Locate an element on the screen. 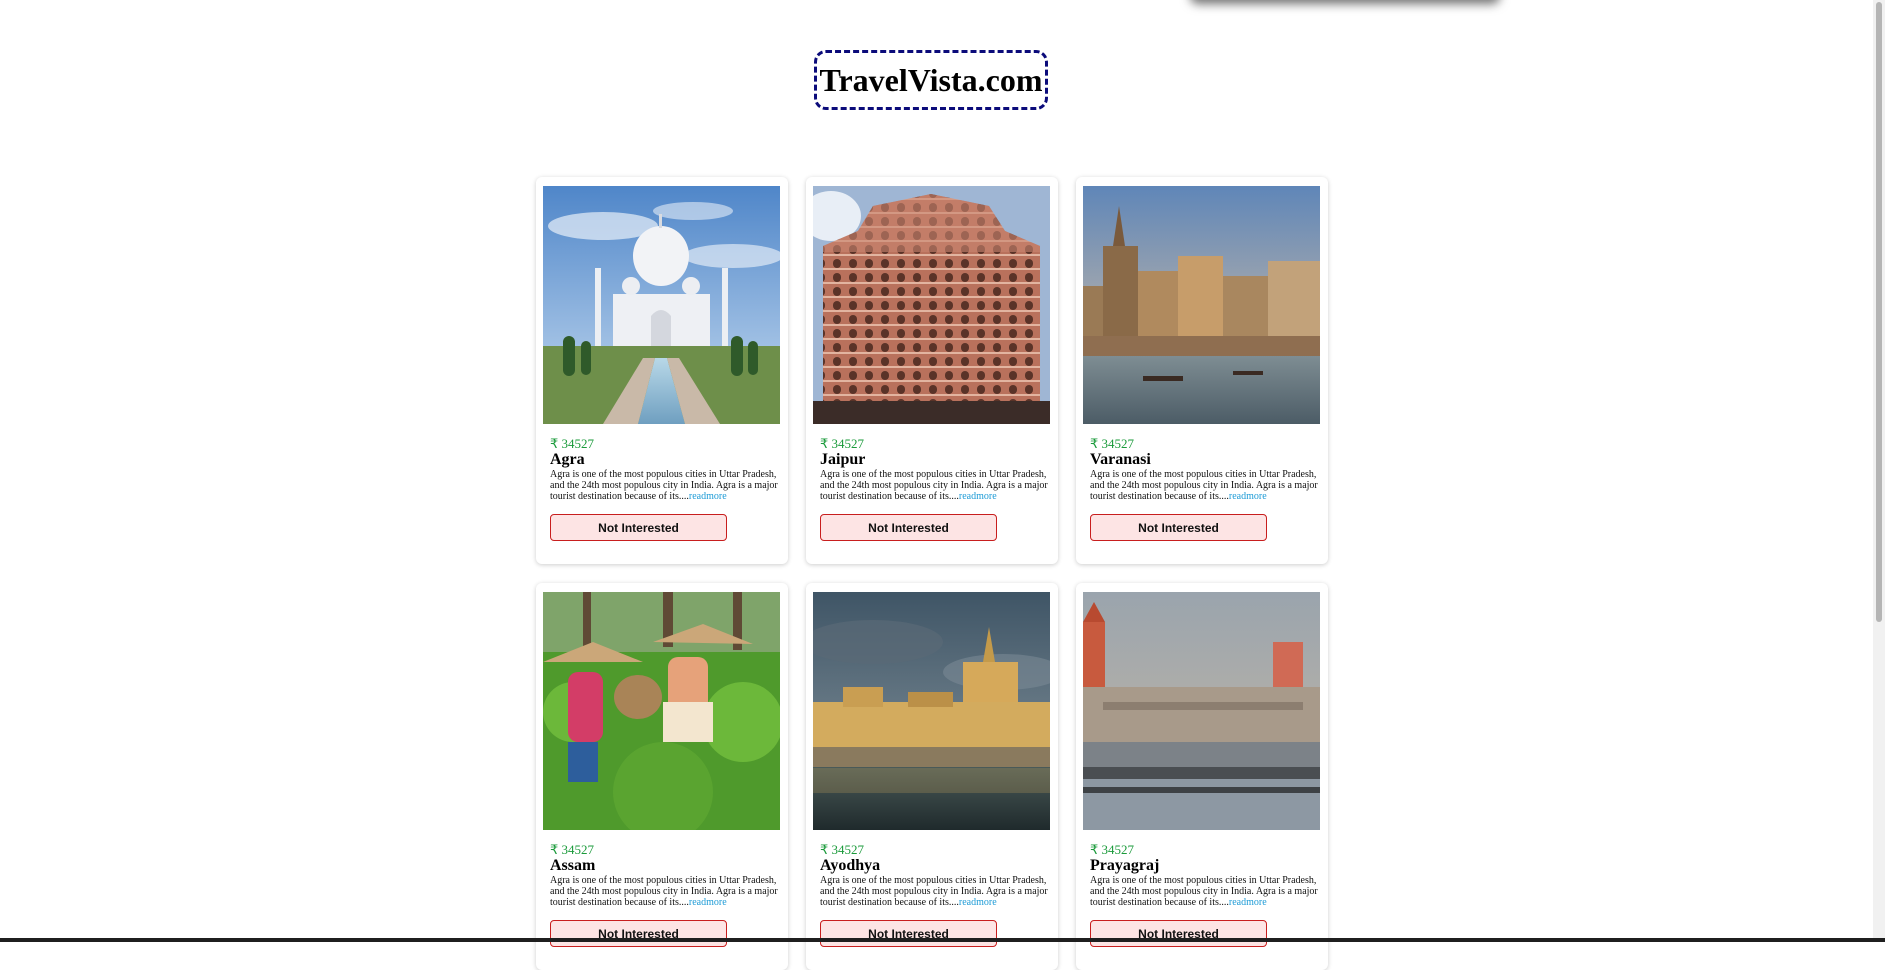 The width and height of the screenshot is (1885, 970). destination-name: Prayagraj is located at coordinates (1125, 865).